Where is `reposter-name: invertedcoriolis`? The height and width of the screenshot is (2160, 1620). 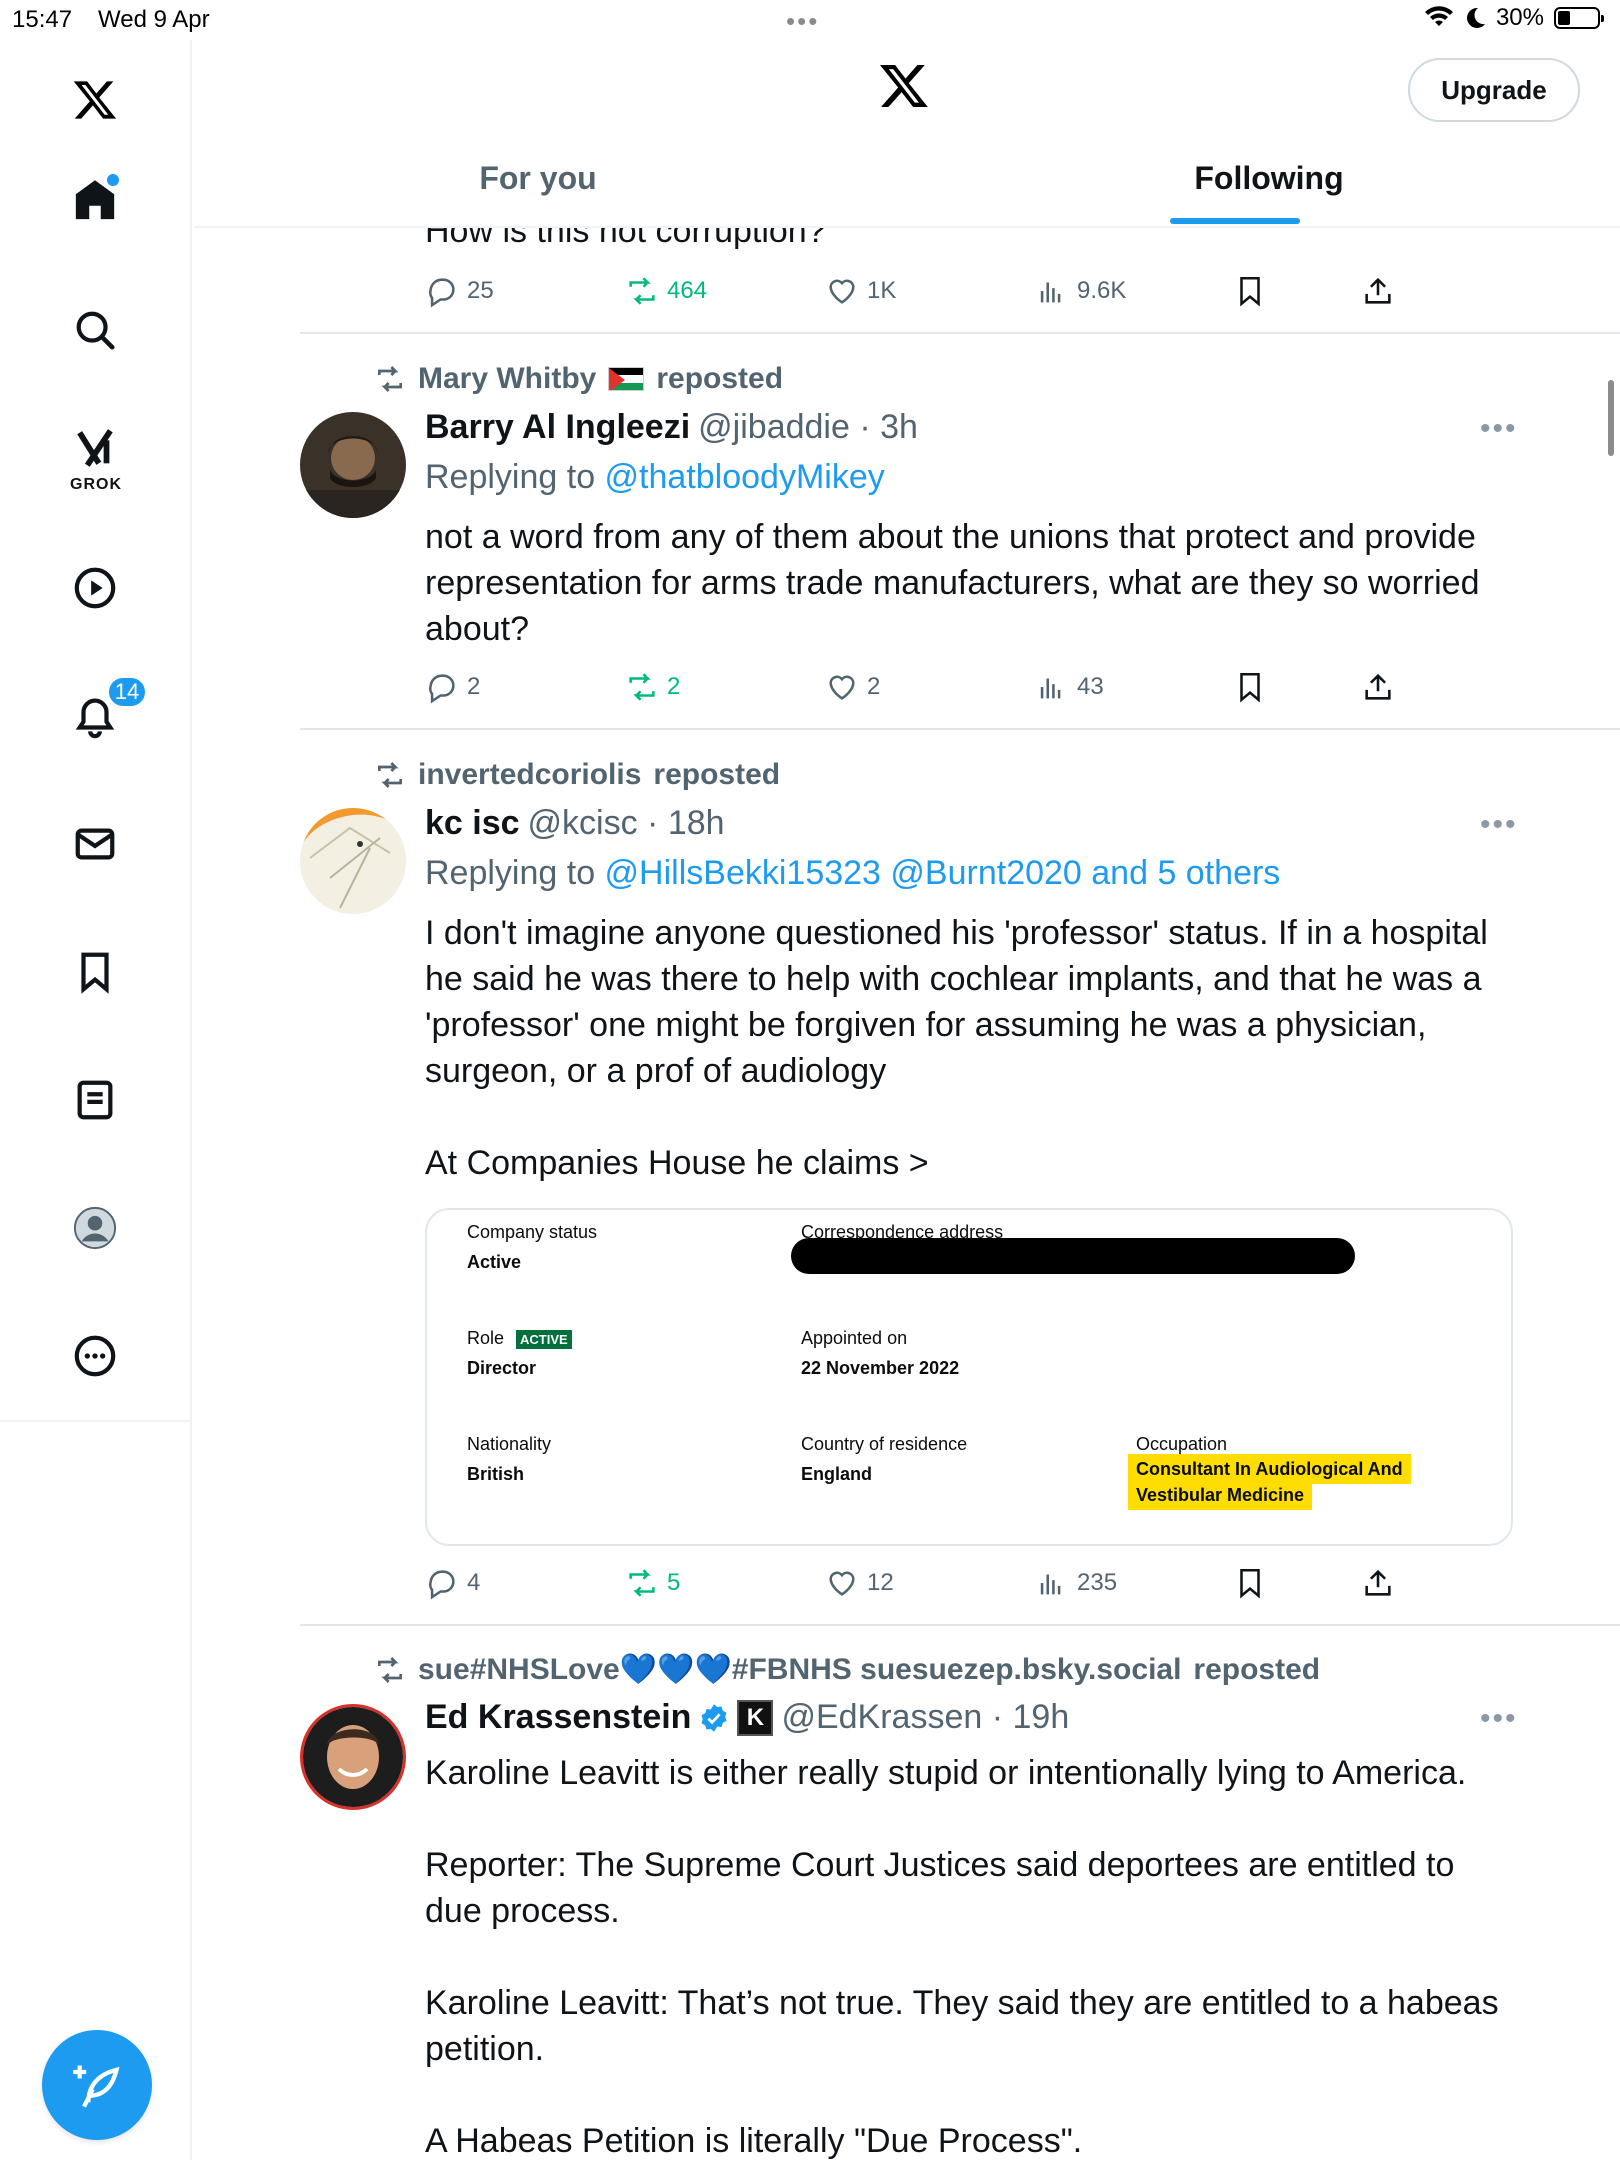 reposter-name: invertedcoriolis is located at coordinates (529, 775).